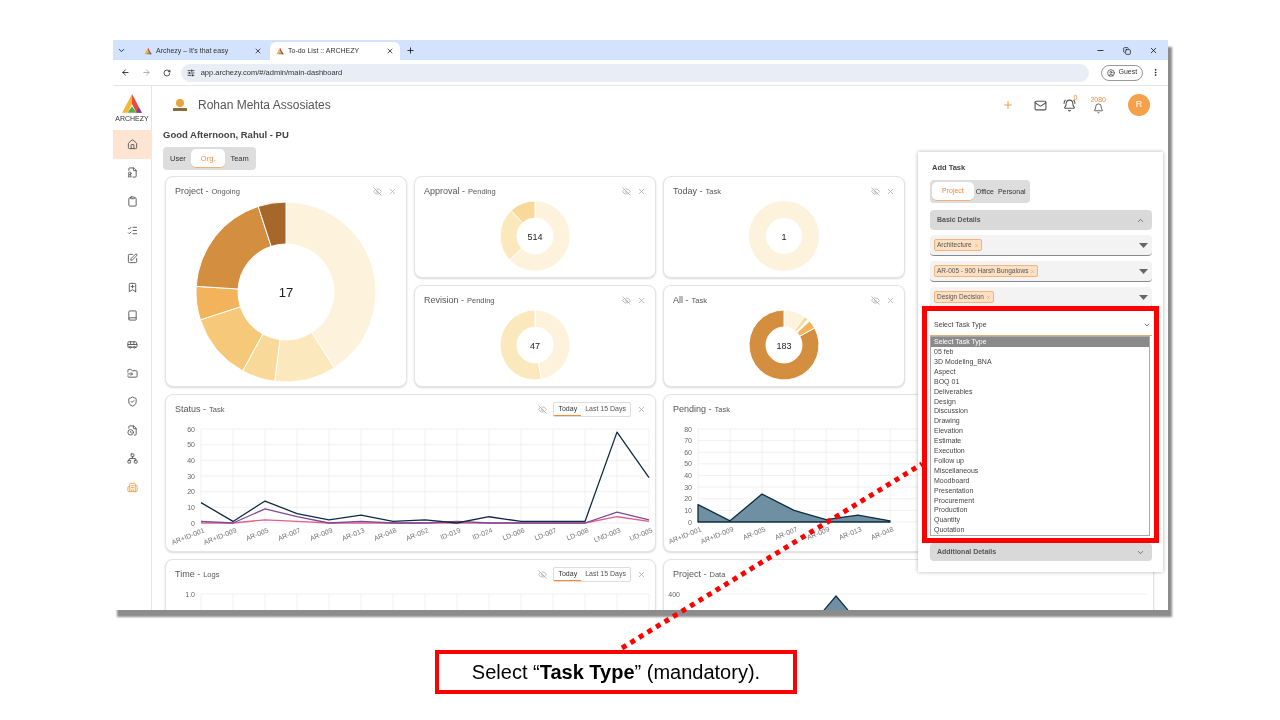 The height and width of the screenshot is (720, 1280). Describe the element at coordinates (188, 574) in the screenshot. I see `card-title: Time -` at that location.